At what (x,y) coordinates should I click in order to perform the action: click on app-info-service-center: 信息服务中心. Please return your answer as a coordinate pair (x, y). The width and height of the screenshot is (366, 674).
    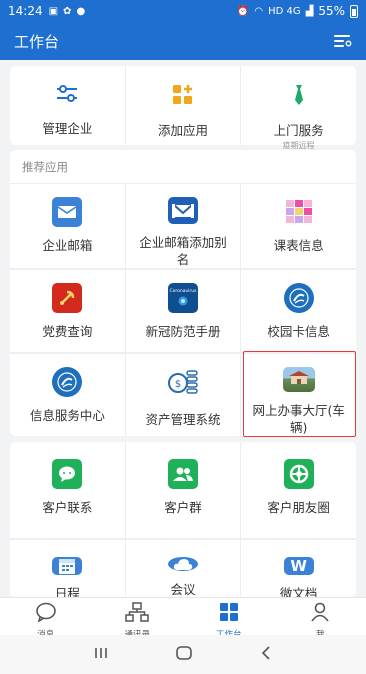
    Looking at the image, I should click on (68, 394).